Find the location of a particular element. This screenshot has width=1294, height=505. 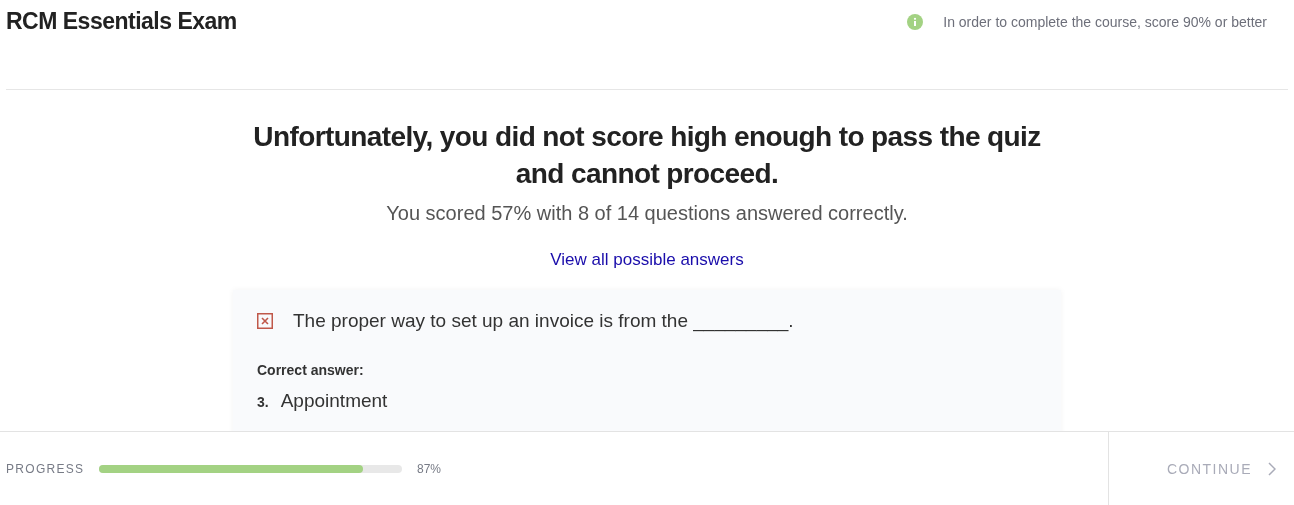

answer-label: Correct answer: is located at coordinates (311, 370).